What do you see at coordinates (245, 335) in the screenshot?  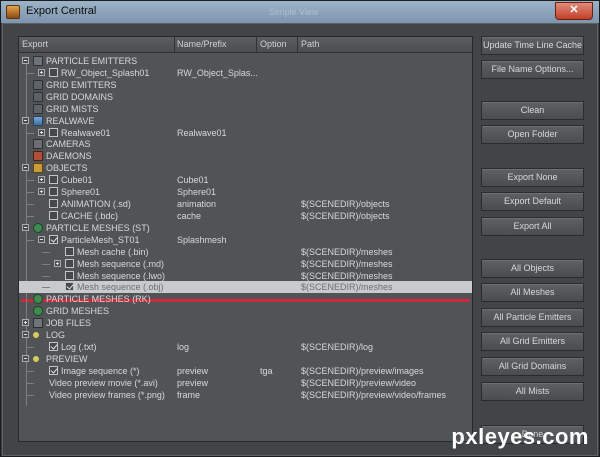 I see `tree-row: LOG` at bounding box center [245, 335].